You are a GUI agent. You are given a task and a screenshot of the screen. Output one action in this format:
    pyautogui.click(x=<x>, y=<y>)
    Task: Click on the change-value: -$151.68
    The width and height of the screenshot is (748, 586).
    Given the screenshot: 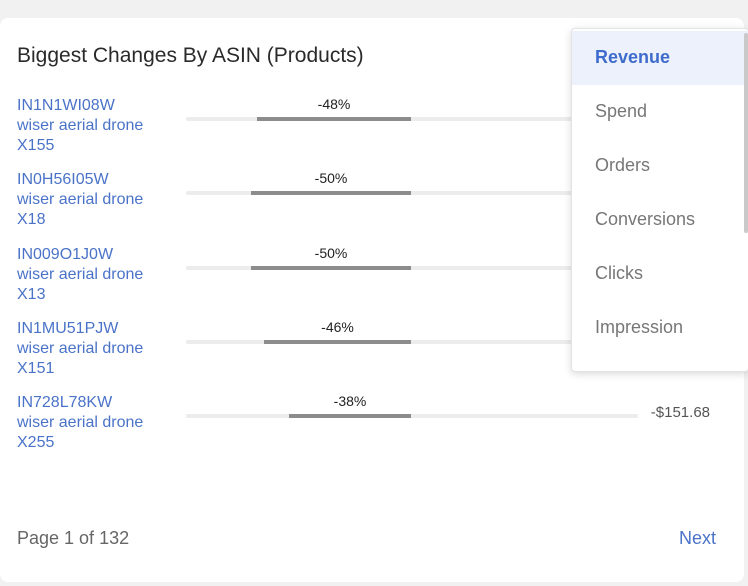 What is the action you would take?
    pyautogui.click(x=680, y=412)
    